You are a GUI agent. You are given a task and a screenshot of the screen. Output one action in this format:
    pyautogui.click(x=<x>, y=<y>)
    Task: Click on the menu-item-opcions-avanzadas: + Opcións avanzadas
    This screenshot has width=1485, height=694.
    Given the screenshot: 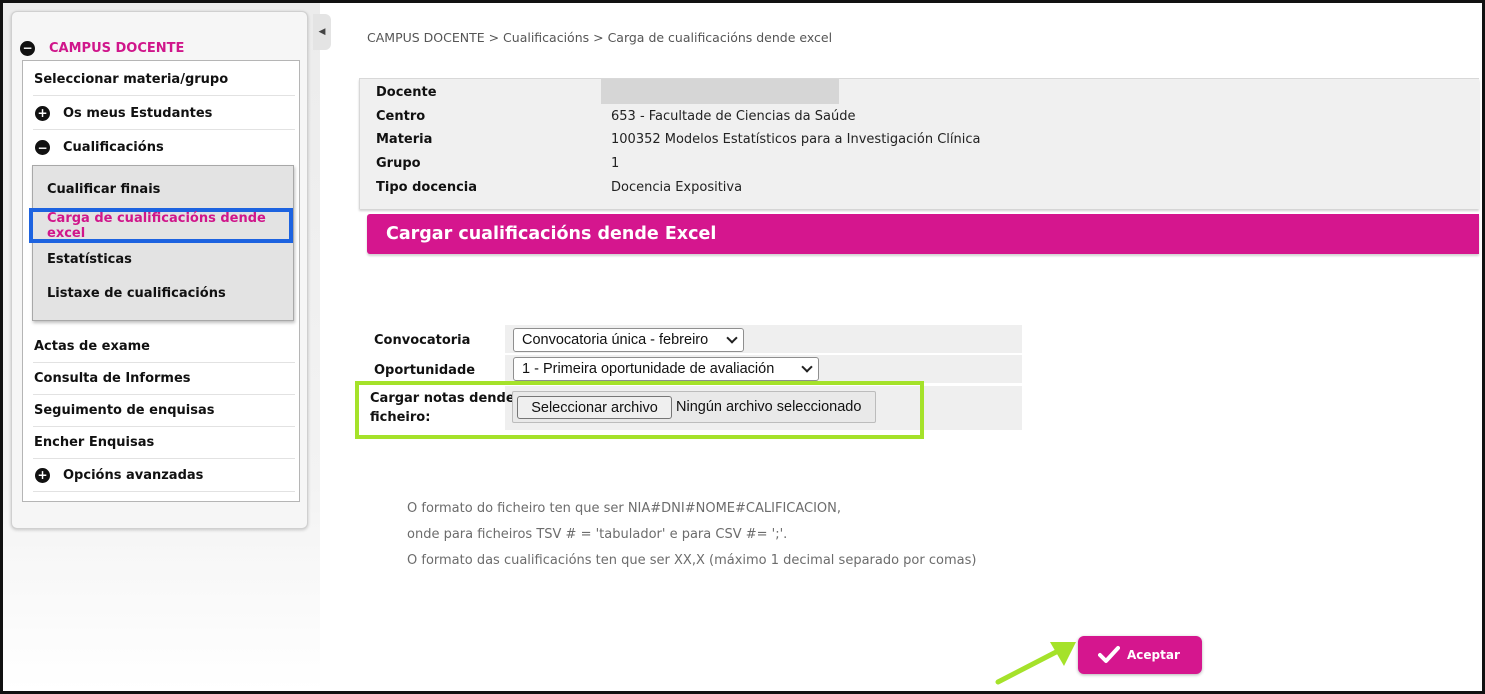 What is the action you would take?
    pyautogui.click(x=164, y=475)
    